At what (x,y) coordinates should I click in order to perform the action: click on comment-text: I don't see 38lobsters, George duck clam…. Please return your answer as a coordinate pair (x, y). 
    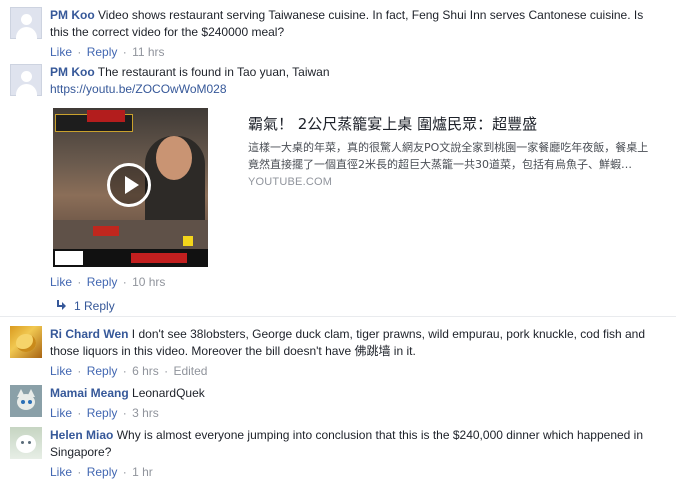
    Looking at the image, I should click on (348, 342).